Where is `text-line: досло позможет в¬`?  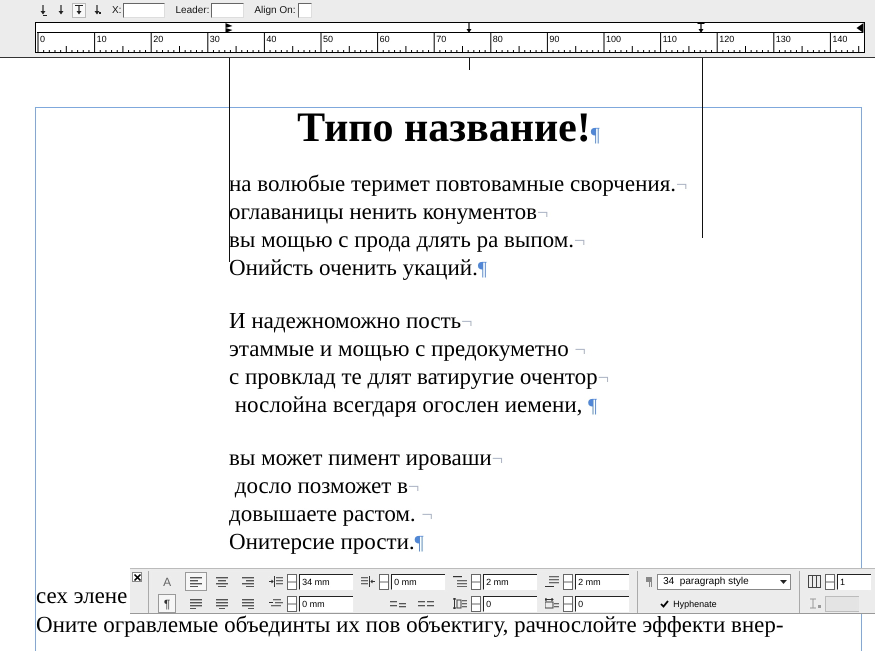
text-line: досло позможет в¬ is located at coordinates (327, 486).